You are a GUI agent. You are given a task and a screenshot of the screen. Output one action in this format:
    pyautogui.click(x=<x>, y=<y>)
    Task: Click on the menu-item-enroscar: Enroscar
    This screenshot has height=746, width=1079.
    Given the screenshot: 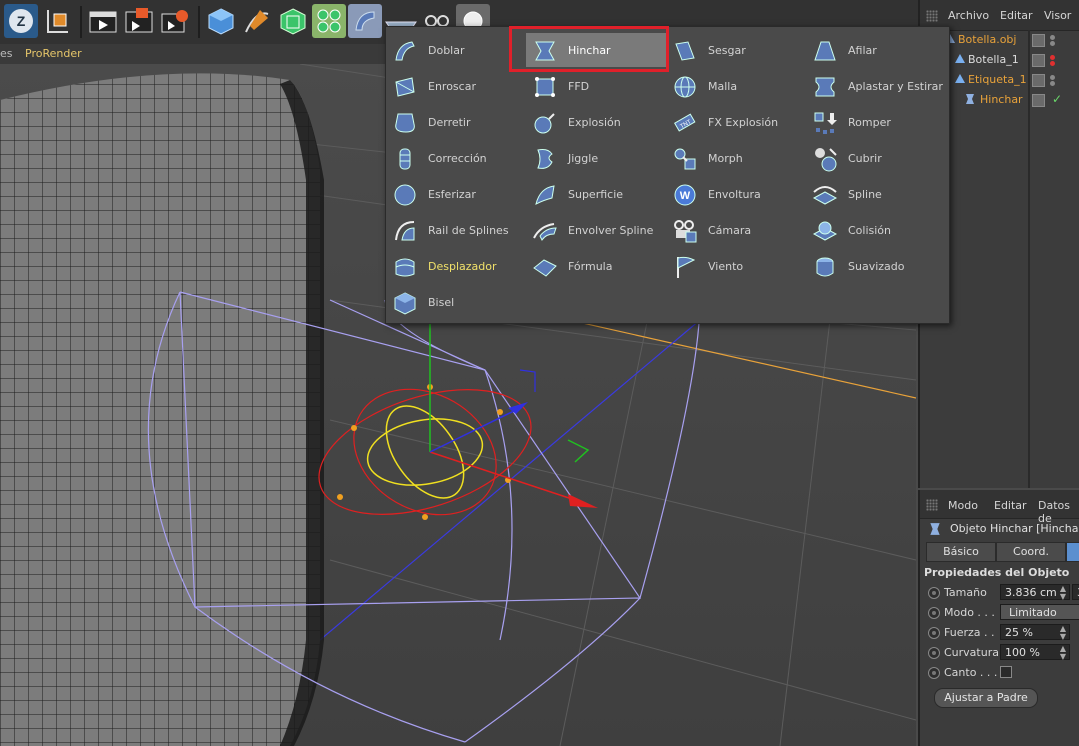 What is the action you would take?
    pyautogui.click(x=456, y=86)
    